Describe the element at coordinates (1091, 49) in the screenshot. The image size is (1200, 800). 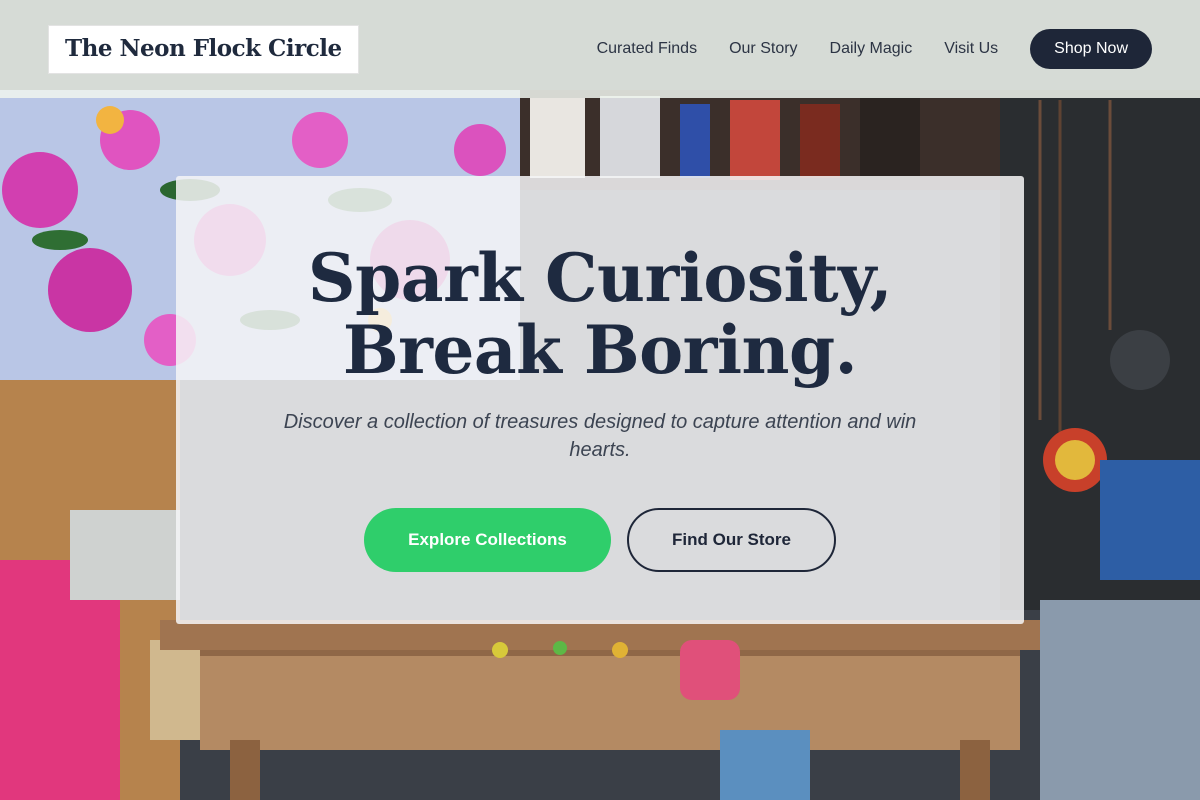
I see `shop-now-button: Shop Now` at that location.